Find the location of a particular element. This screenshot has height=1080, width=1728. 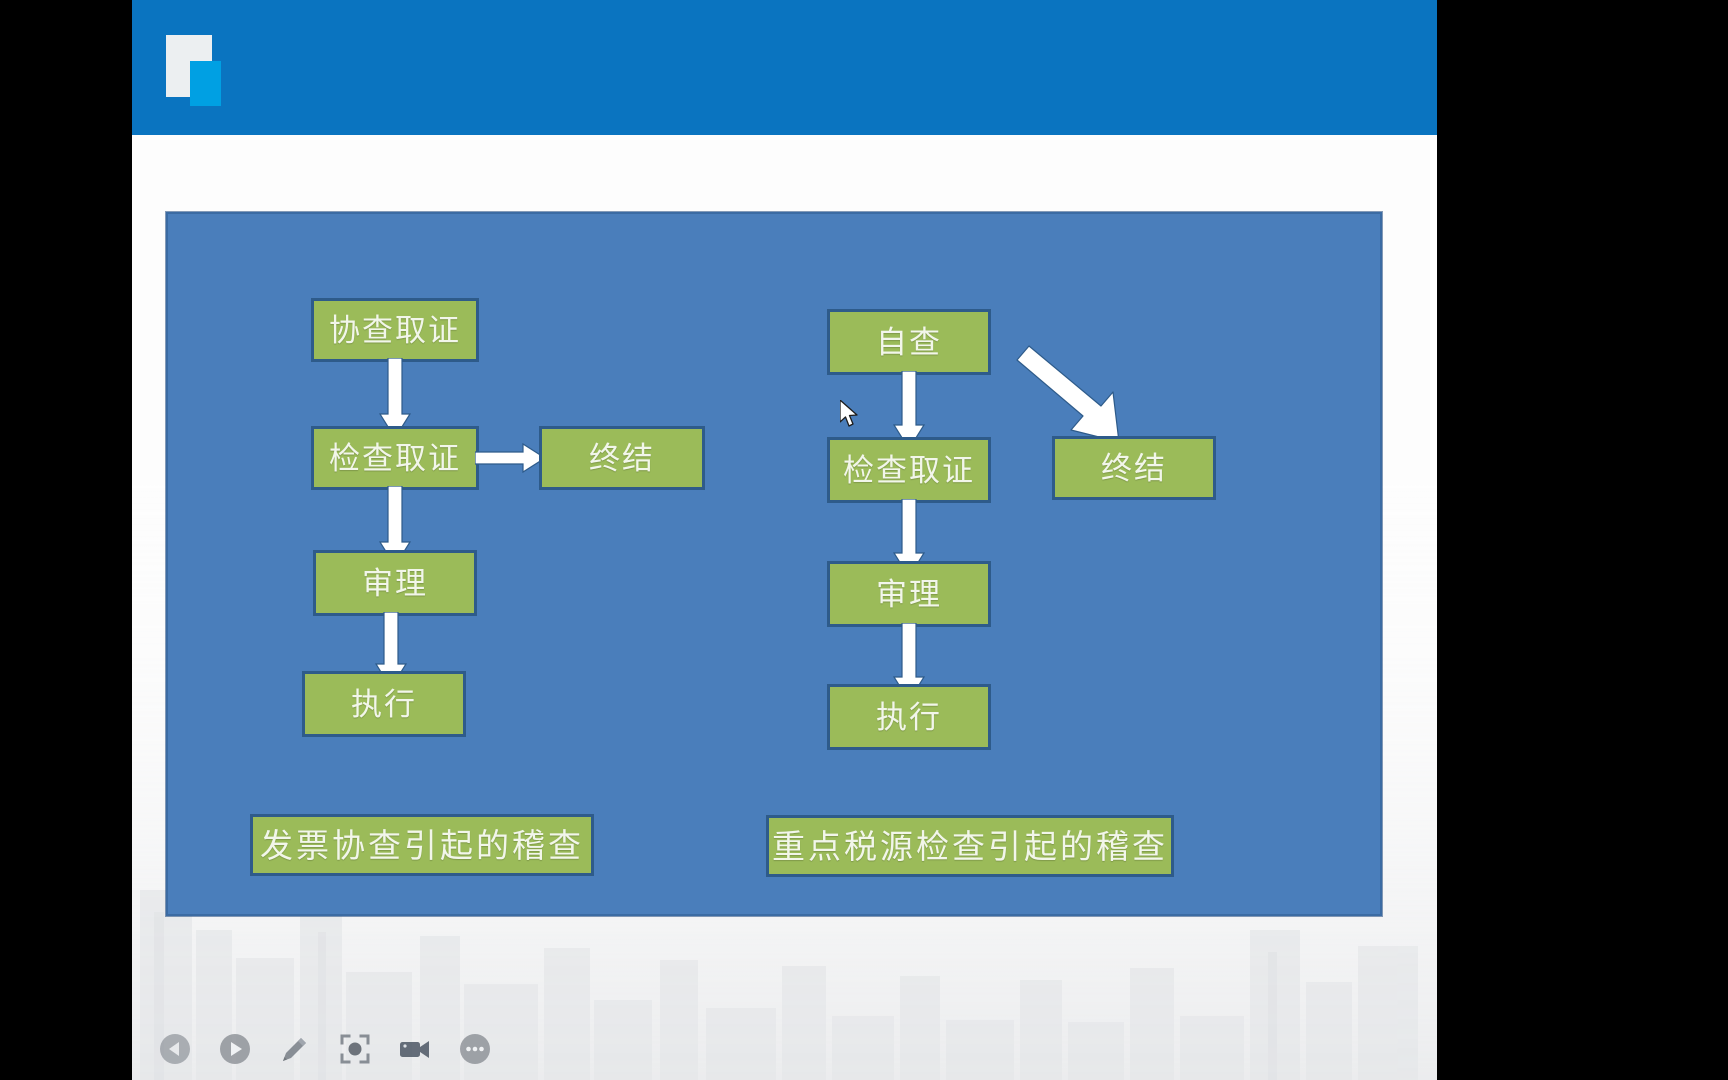

play-button is located at coordinates (235, 1049).